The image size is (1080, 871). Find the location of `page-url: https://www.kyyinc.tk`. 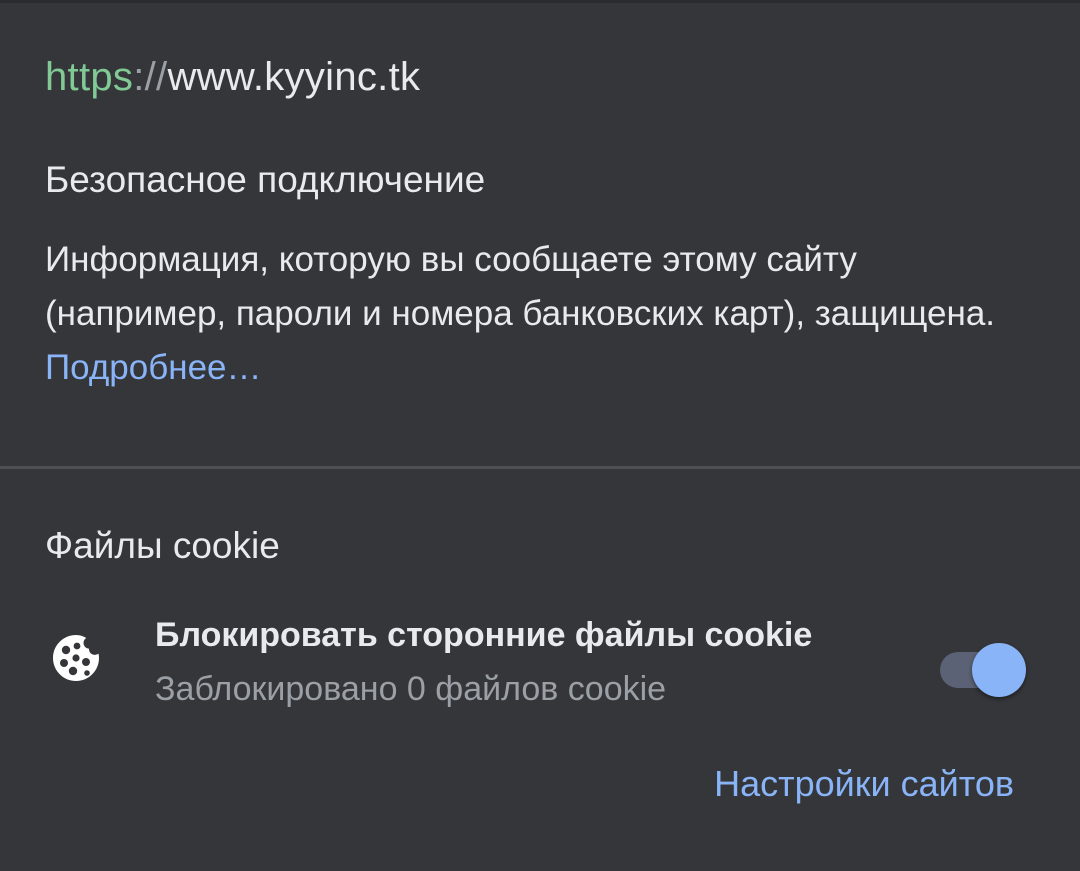

page-url: https://www.kyyinc.tk is located at coordinates (232, 77).